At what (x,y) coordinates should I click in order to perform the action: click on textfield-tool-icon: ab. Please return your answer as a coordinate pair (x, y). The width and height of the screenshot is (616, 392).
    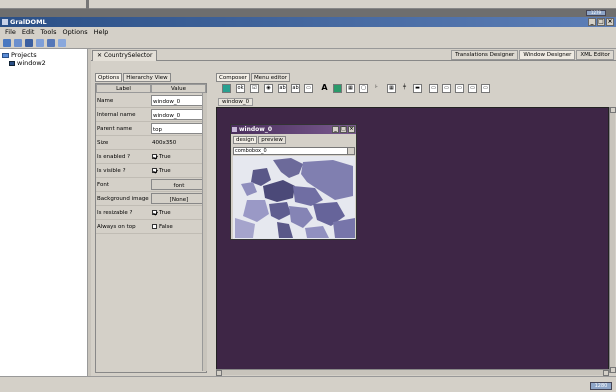
    Looking at the image, I should click on (295, 88).